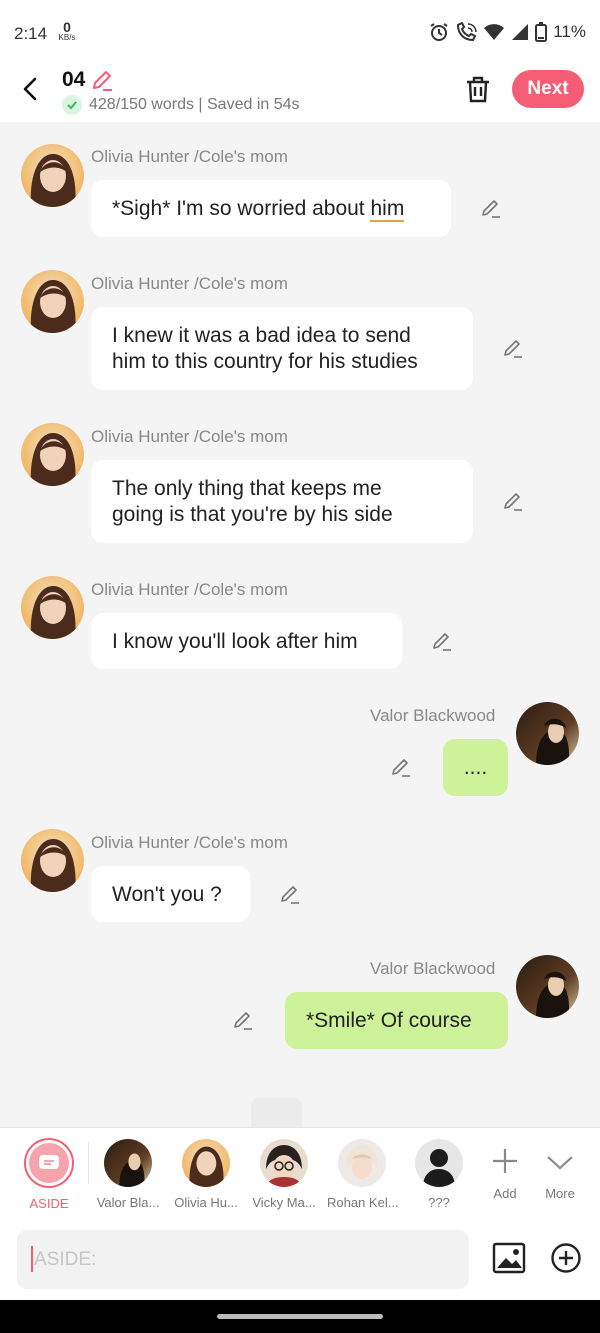 This screenshot has height=1333, width=600. What do you see at coordinates (67, 30) in the screenshot?
I see `network-speed: 0 KB/s` at bounding box center [67, 30].